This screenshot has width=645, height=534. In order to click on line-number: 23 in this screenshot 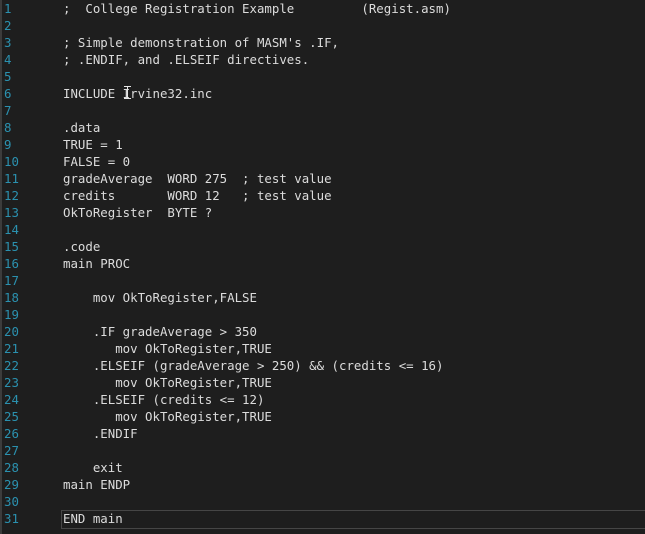, I will do `click(11, 382)`.